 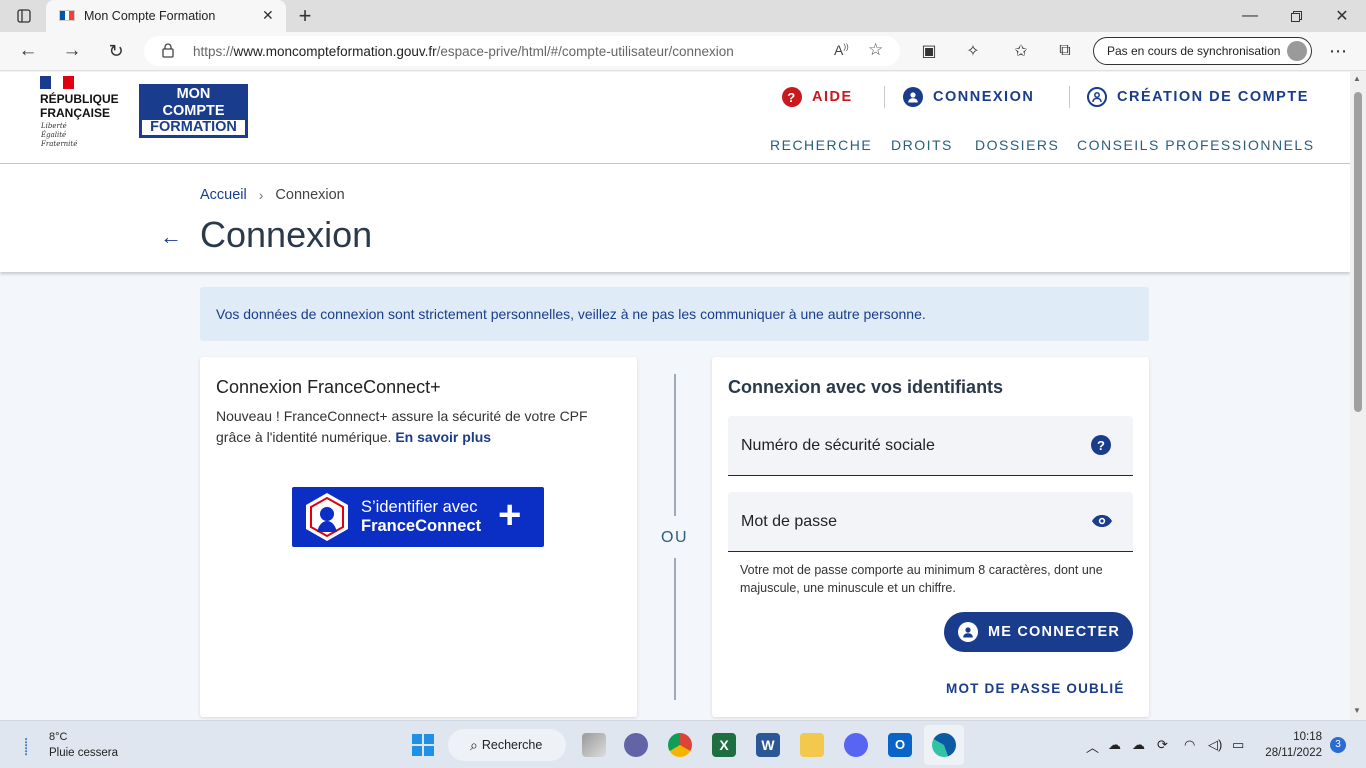 What do you see at coordinates (1021, 51) in the screenshot?
I see `favorites-icon: ✩` at bounding box center [1021, 51].